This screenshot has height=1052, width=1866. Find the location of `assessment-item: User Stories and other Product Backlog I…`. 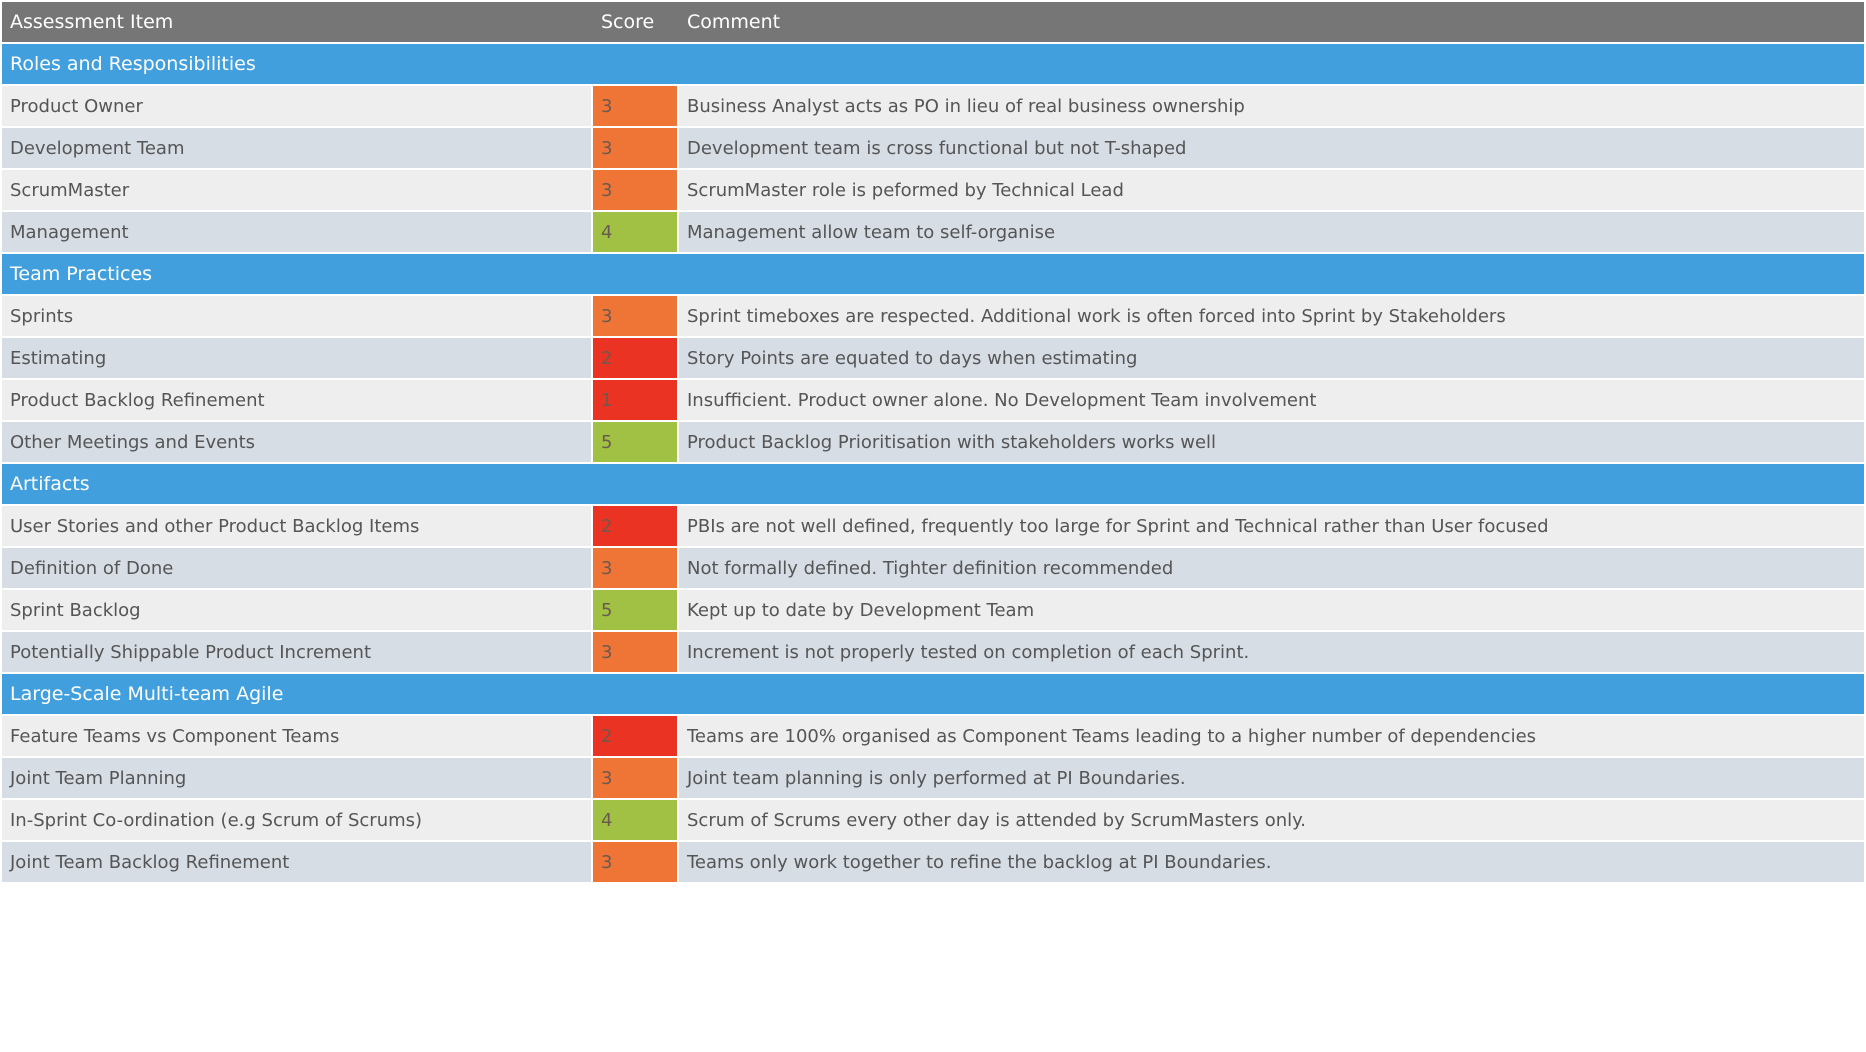

assessment-item: User Stories and other Product Backlog I… is located at coordinates (296, 526).